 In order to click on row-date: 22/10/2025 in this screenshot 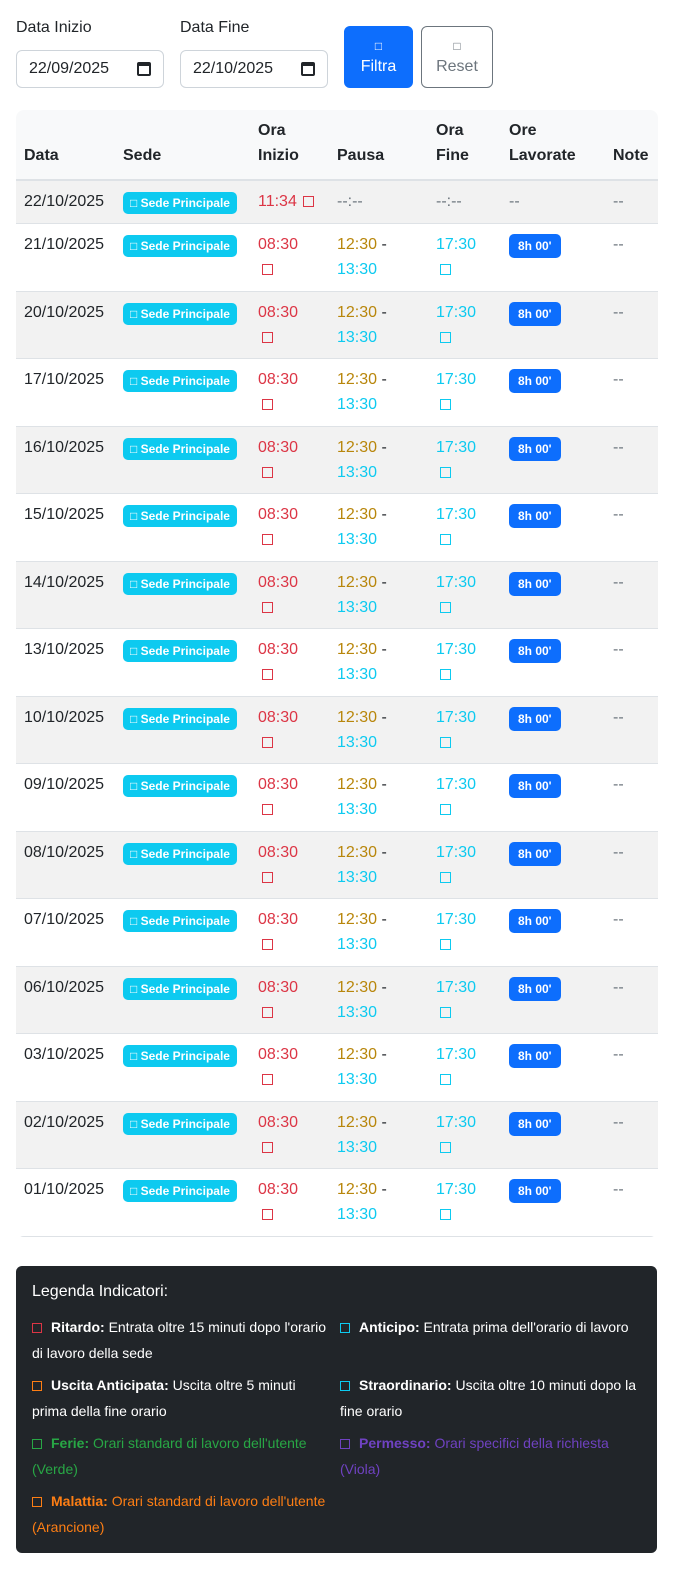, I will do `click(65, 202)`.